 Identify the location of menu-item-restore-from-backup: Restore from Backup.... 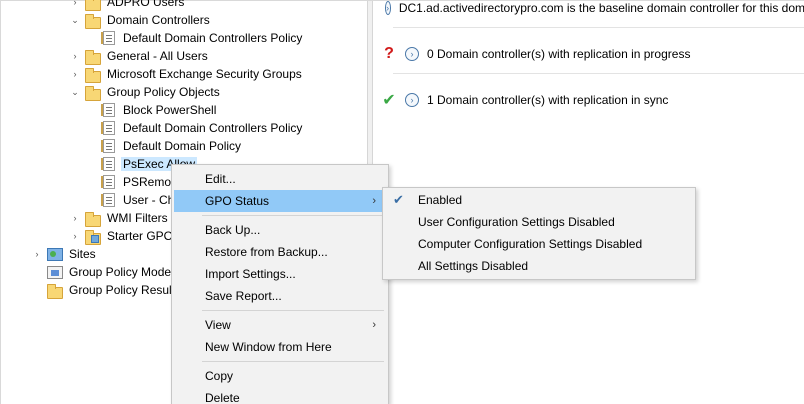
(280, 252).